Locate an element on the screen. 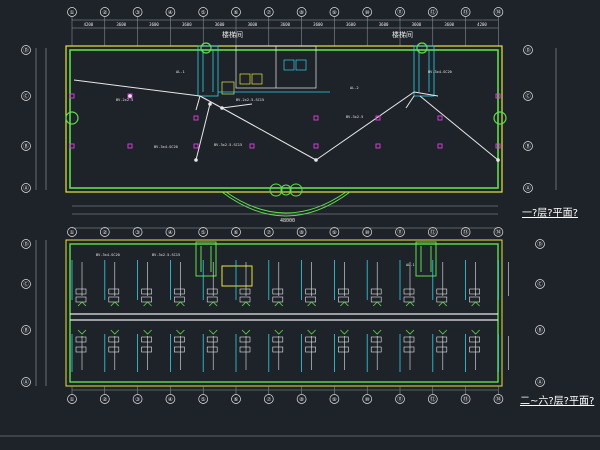 The height and width of the screenshot is (450, 600). plan2-tag: BV-3x4-SC20 is located at coordinates (108, 255).